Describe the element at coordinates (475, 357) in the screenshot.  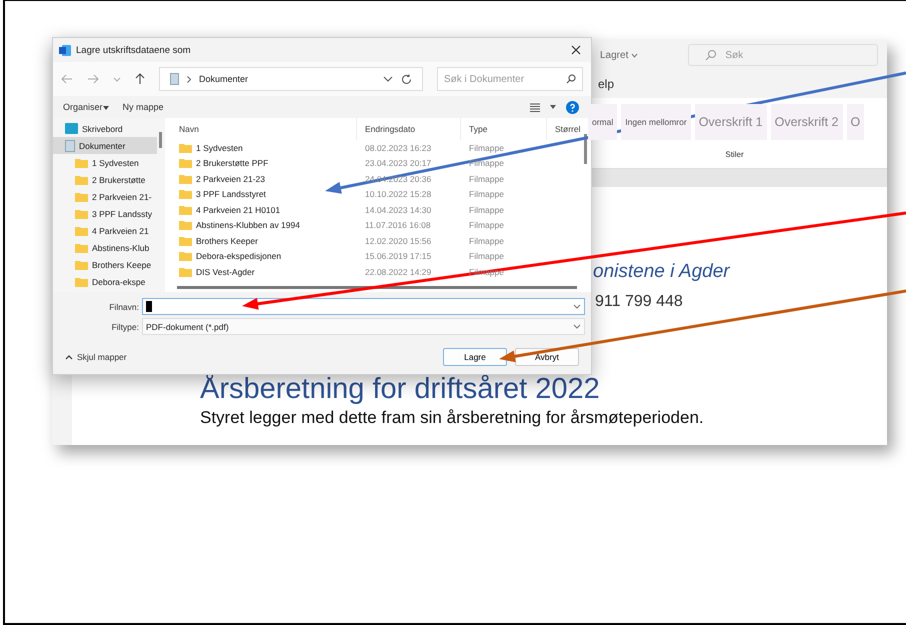
I see `save-button: Lagre` at that location.